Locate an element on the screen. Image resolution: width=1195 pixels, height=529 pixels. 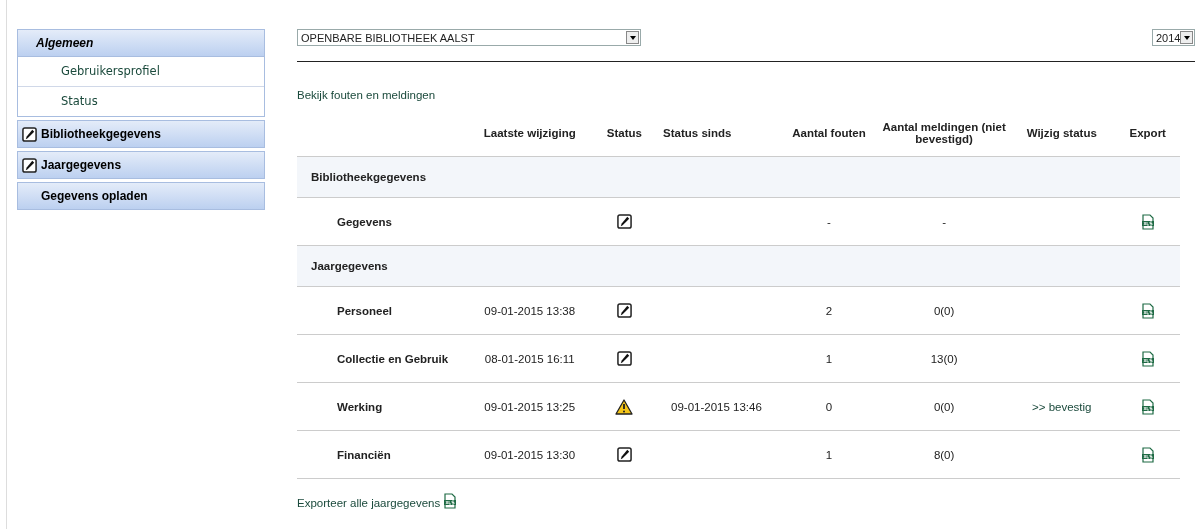
column-header: Status sinds is located at coordinates (697, 133).